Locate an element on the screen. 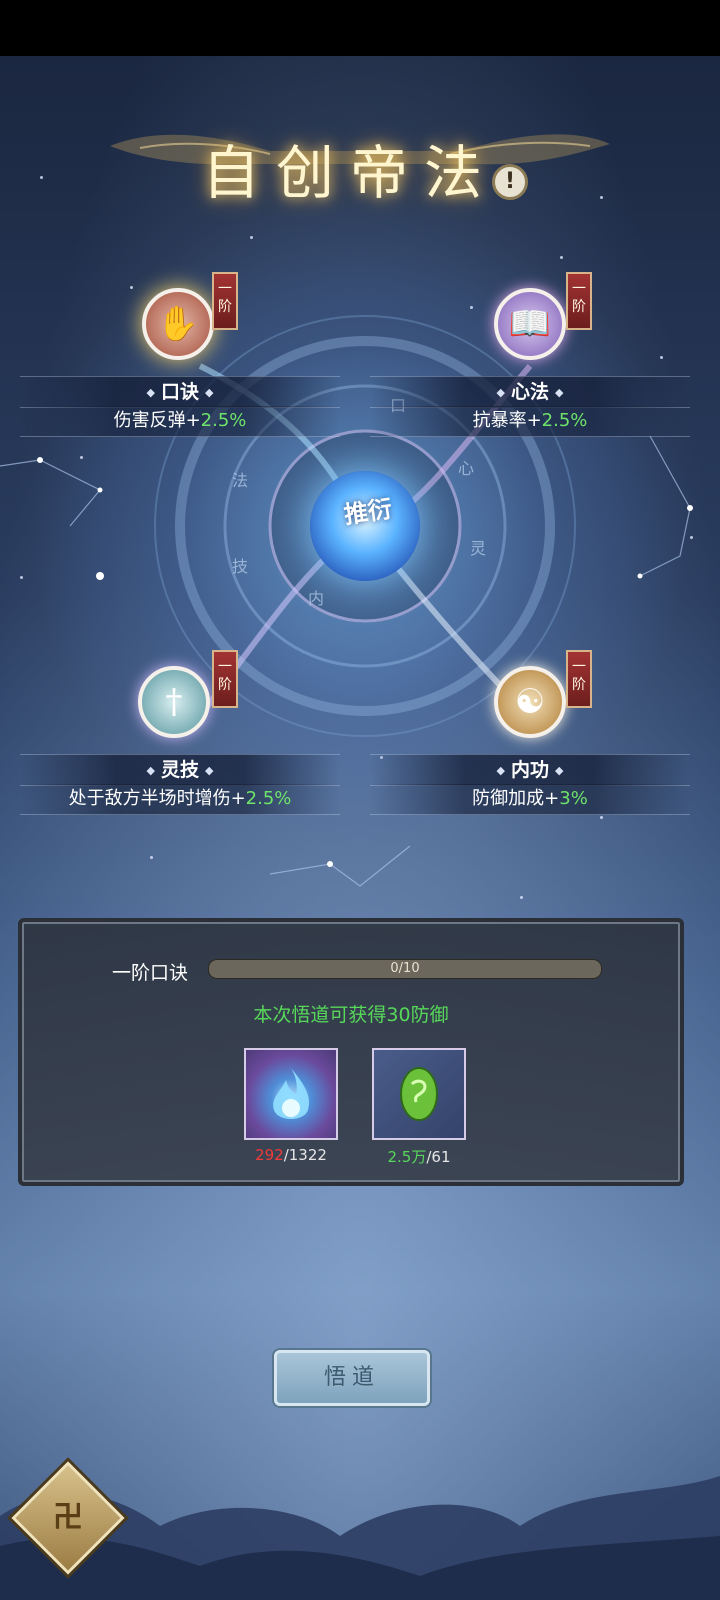 This screenshot has width=720, height=1600. item-1-need: /1322 is located at coordinates (305, 1155).